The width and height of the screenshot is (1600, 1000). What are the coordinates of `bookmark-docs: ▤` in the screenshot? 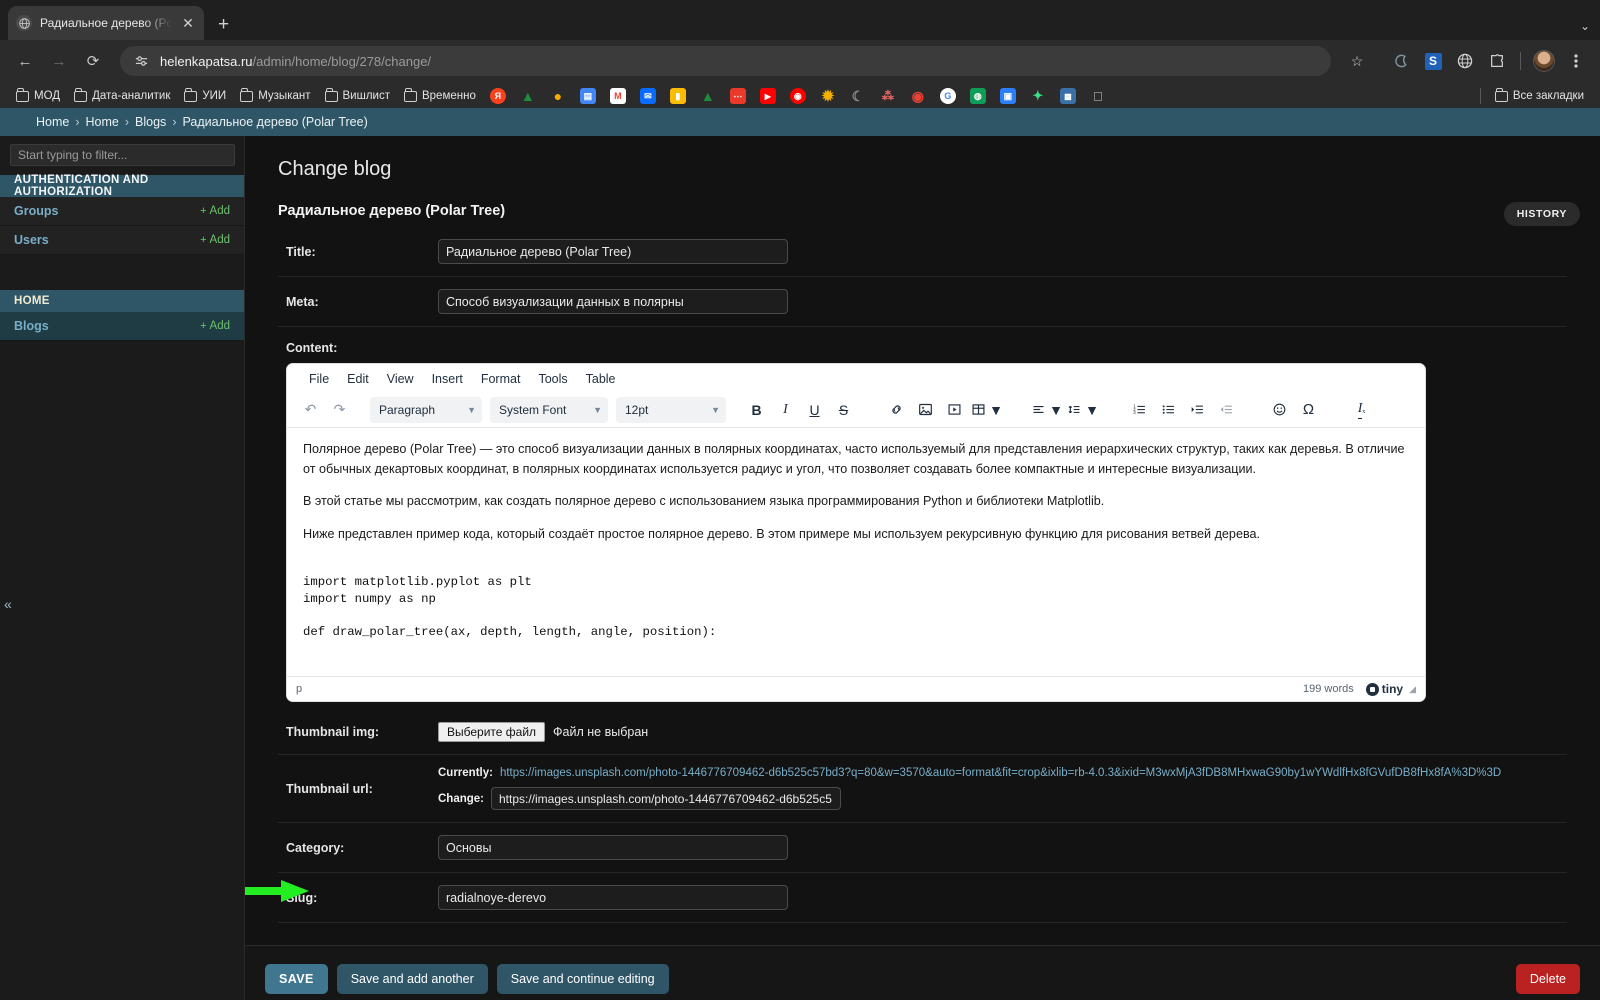 It's located at (588, 96).